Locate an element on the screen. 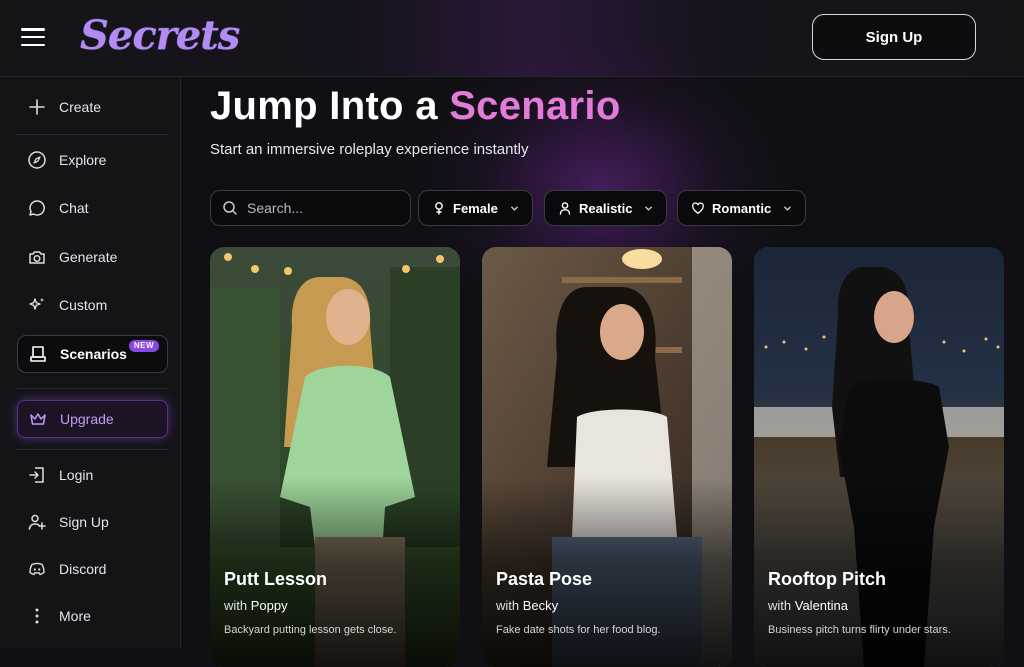 This screenshot has width=1024, height=667. hamburger-menu-icon is located at coordinates (33, 37).